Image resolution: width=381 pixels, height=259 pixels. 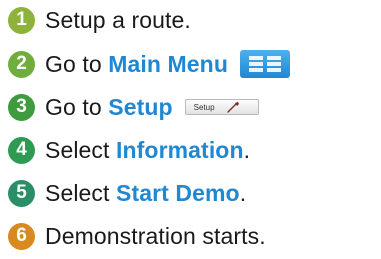 What do you see at coordinates (21, 107) in the screenshot?
I see `step-number-badge: 3` at bounding box center [21, 107].